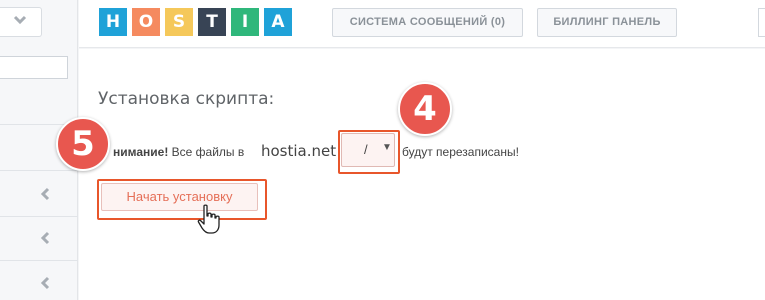  Describe the element at coordinates (208, 219) in the screenshot. I see `hand-cursor-icon` at that location.